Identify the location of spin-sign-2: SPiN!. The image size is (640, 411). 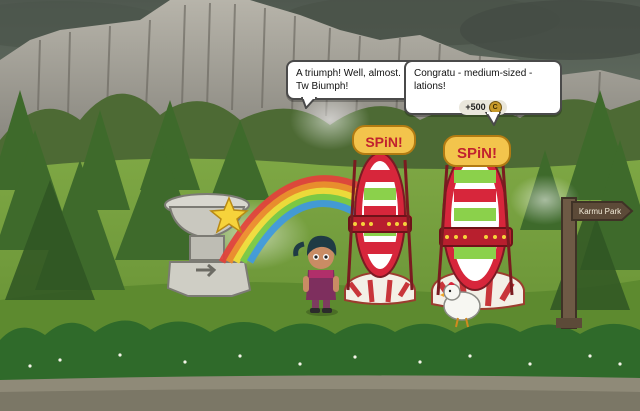
(477, 153).